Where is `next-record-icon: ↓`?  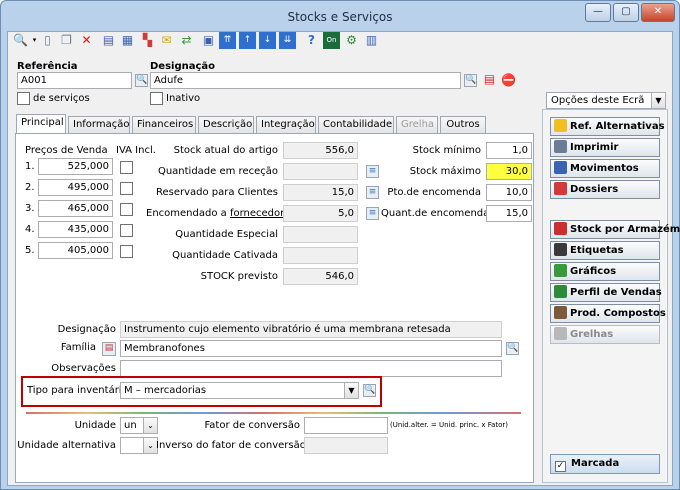 next-record-icon: ↓ is located at coordinates (267, 40).